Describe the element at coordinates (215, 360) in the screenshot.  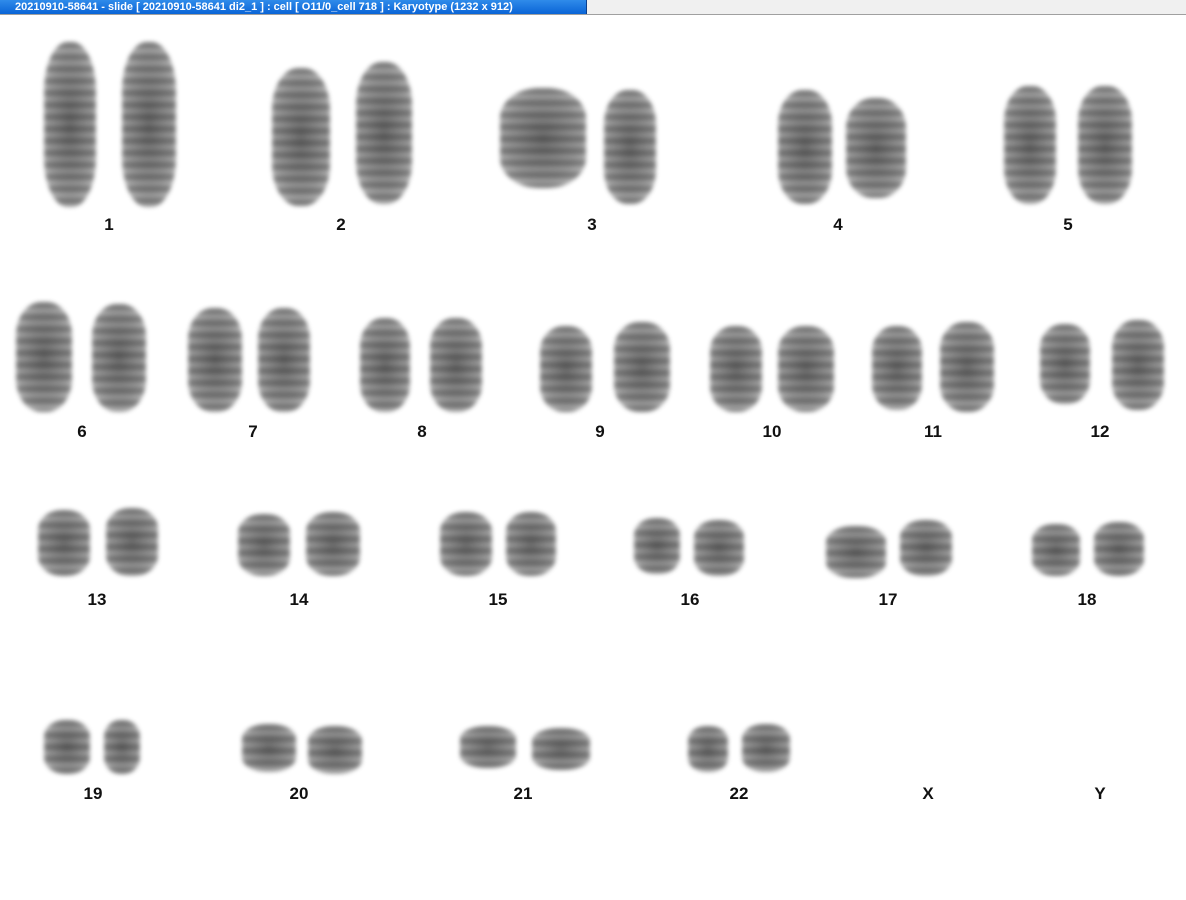
I see `chromosome-7a` at that location.